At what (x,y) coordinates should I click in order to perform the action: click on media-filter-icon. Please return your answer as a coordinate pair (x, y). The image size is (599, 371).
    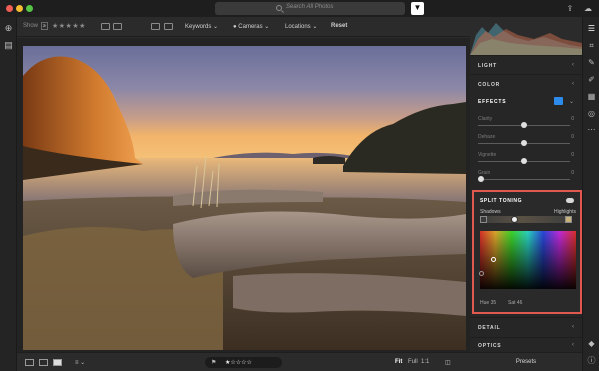
    Looking at the image, I should click on (117, 26).